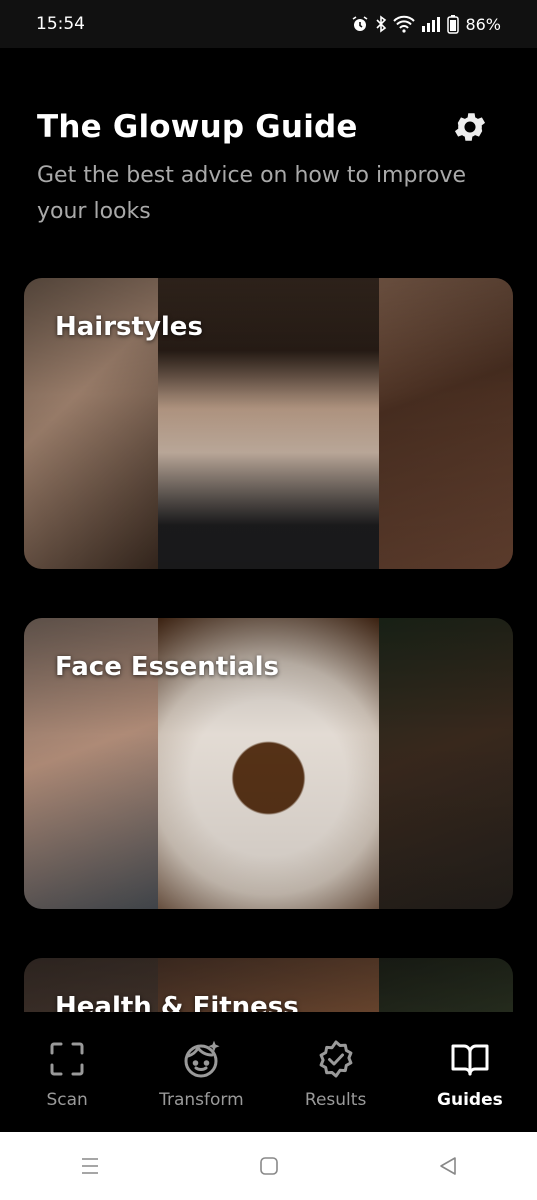 The image size is (537, 1200). I want to click on home-icon, so click(269, 1166).